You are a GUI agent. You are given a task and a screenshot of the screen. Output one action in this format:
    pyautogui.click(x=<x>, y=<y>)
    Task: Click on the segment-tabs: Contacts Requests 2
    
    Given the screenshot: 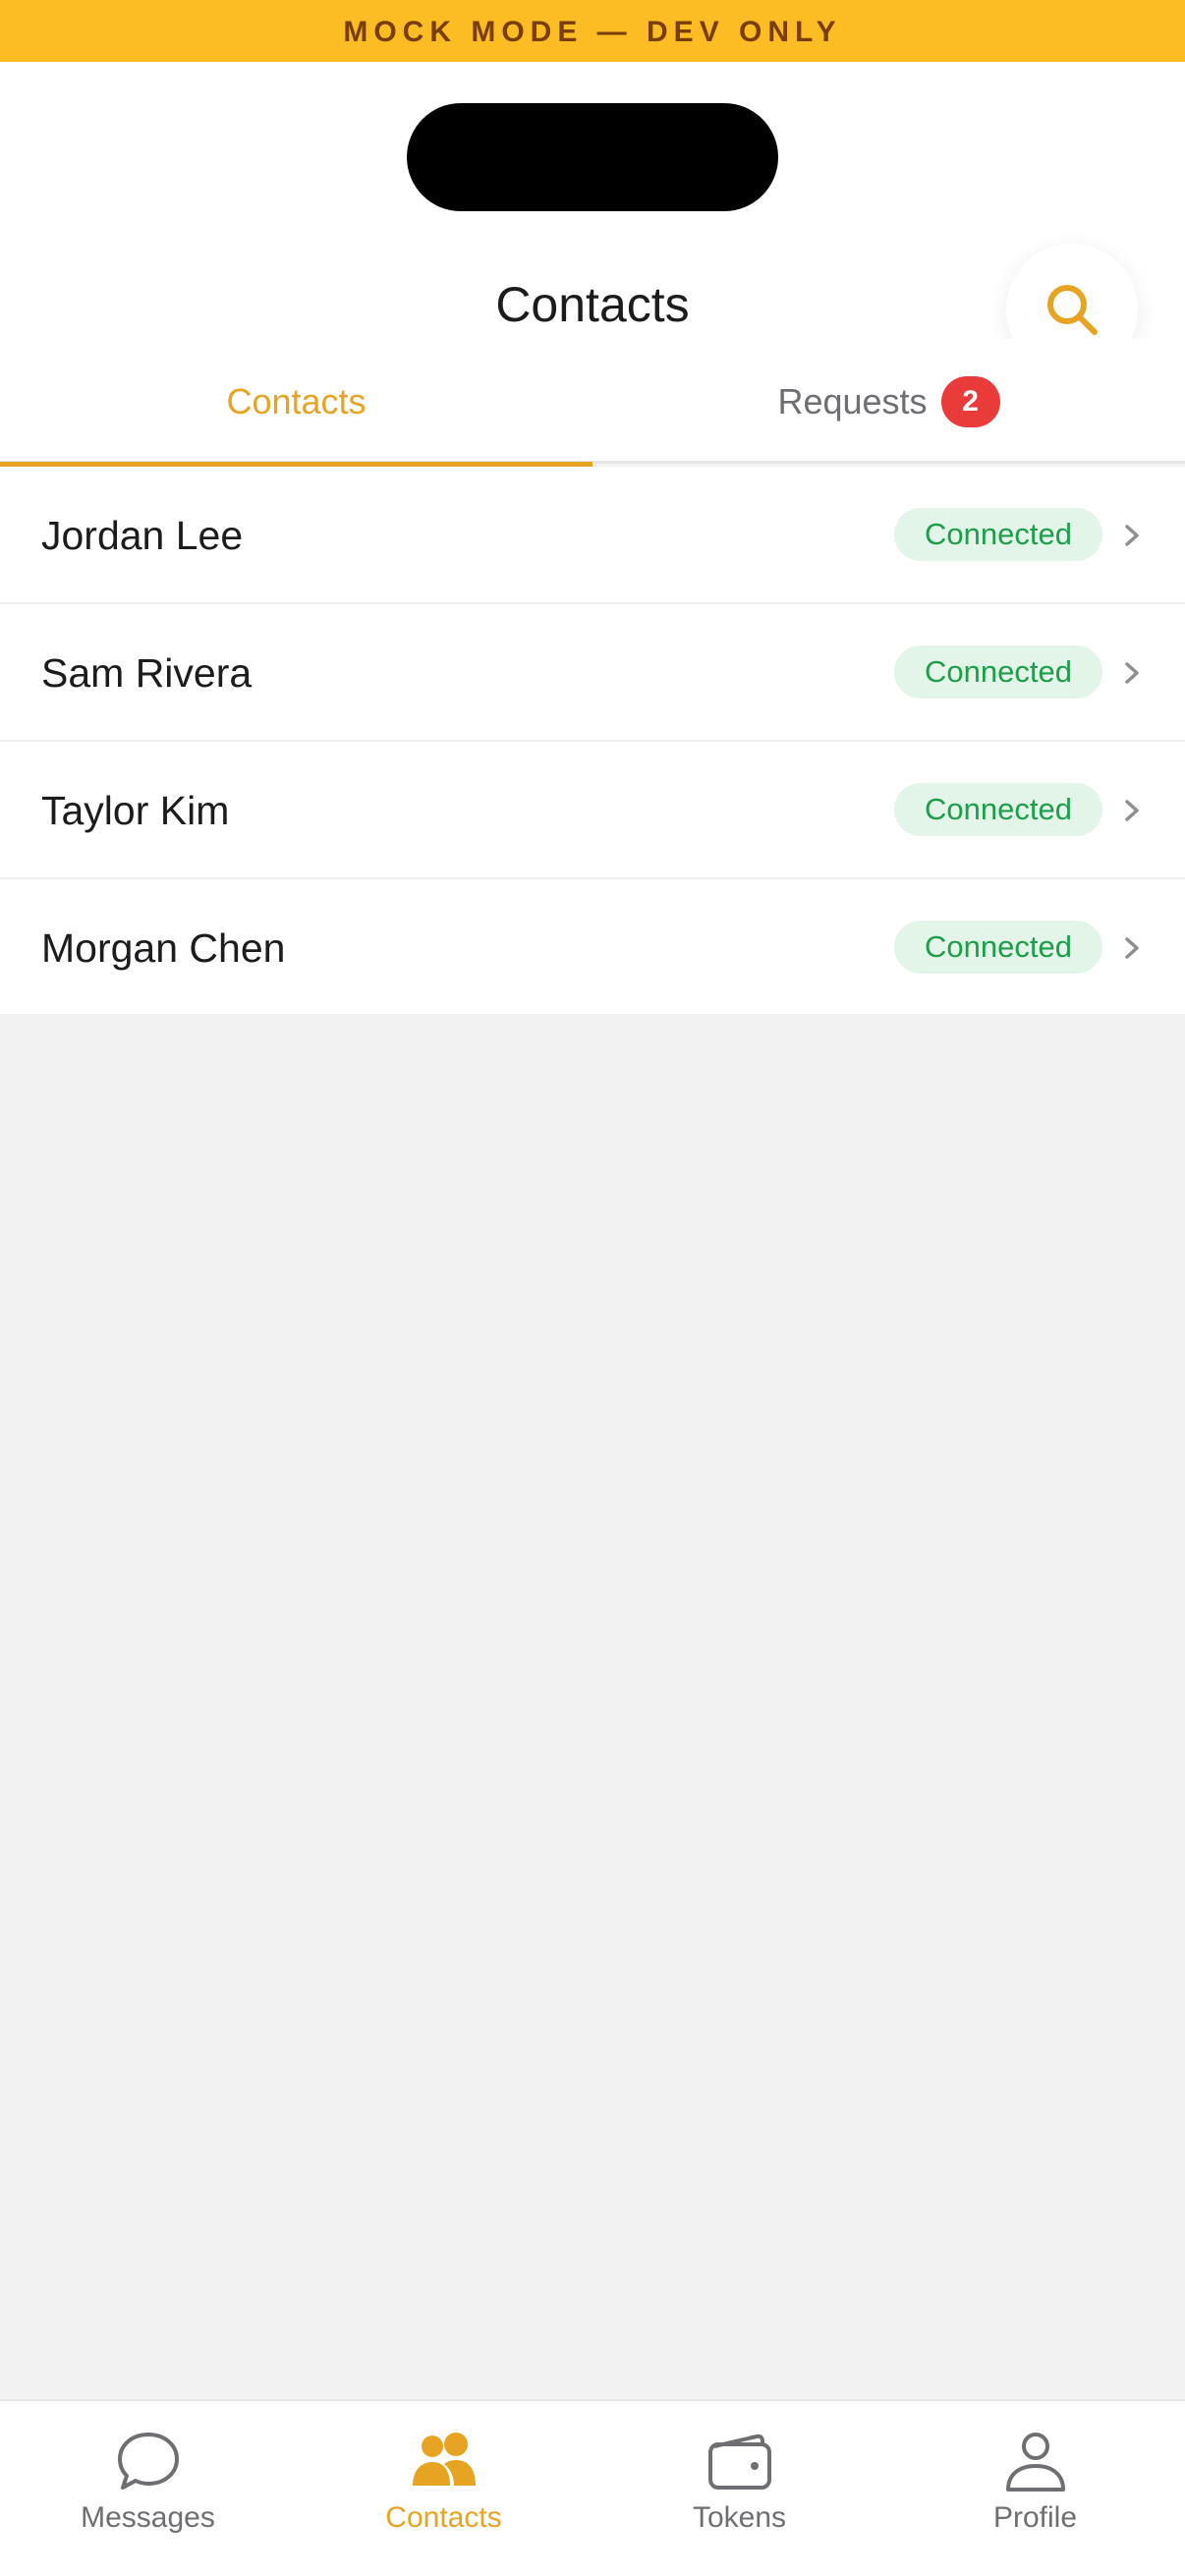 What is the action you would take?
    pyautogui.click(x=592, y=403)
    